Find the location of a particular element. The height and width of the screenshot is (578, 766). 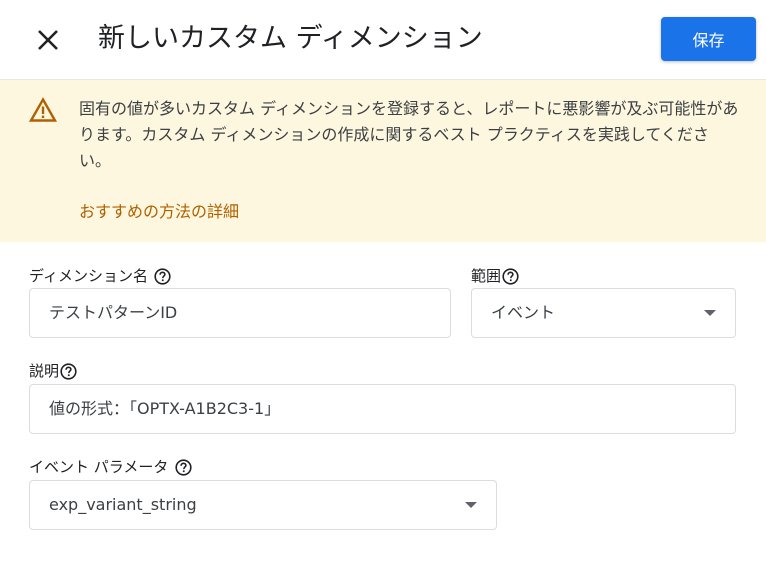

description-label-text: 説明 is located at coordinates (44, 371).